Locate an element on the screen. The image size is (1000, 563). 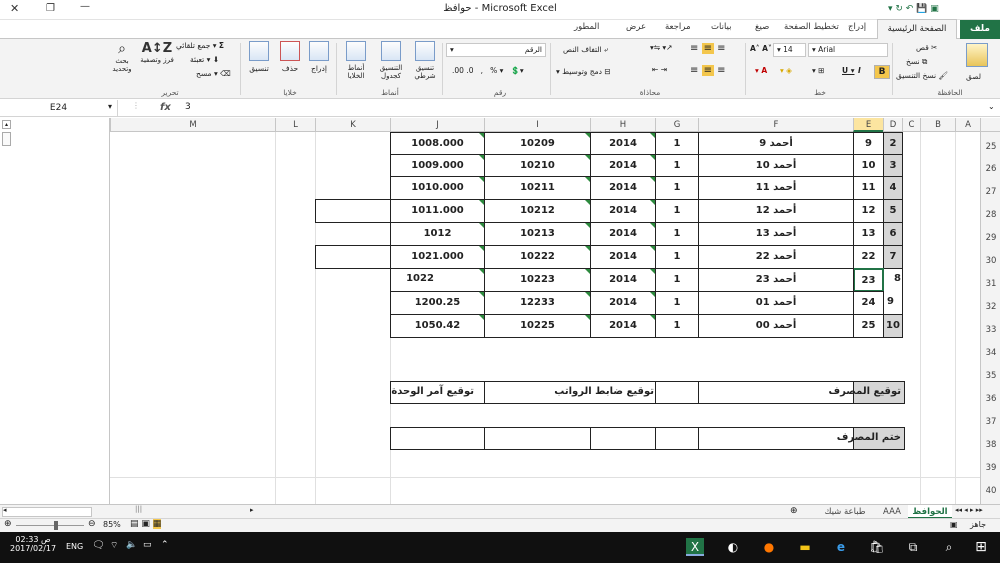
row-header: 27 is located at coordinates (990, 192).